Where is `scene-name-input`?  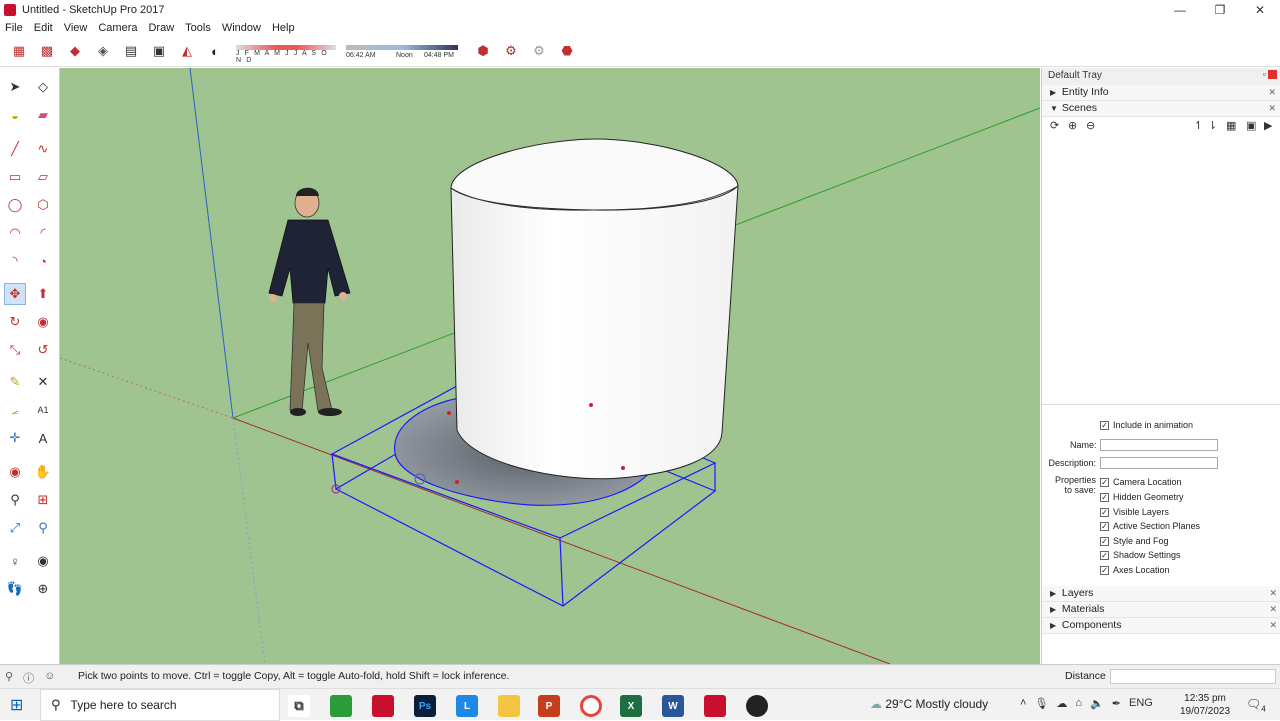
scene-name-input is located at coordinates (1159, 445).